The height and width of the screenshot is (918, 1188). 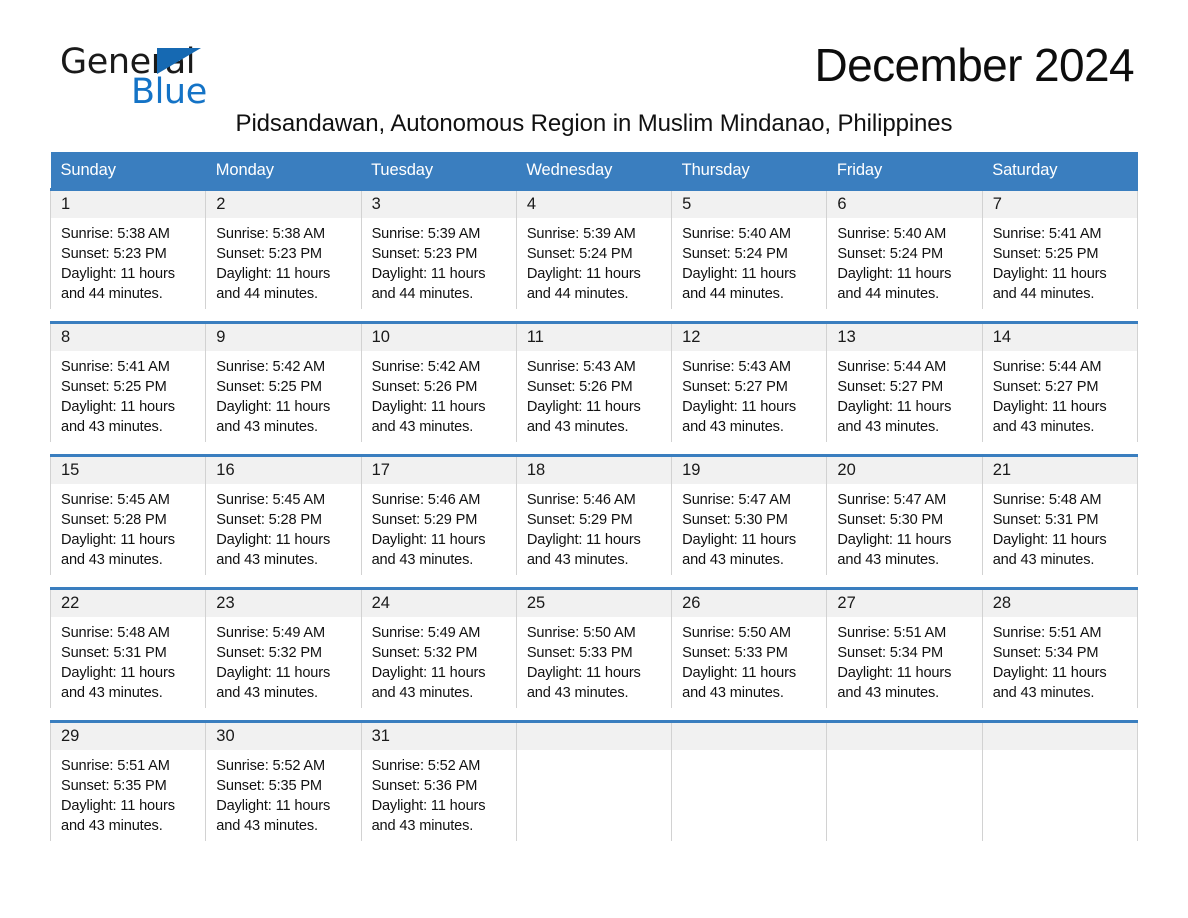 What do you see at coordinates (581, 633) in the screenshot?
I see `sunrise-text: Sunrise: 5:50 AM` at bounding box center [581, 633].